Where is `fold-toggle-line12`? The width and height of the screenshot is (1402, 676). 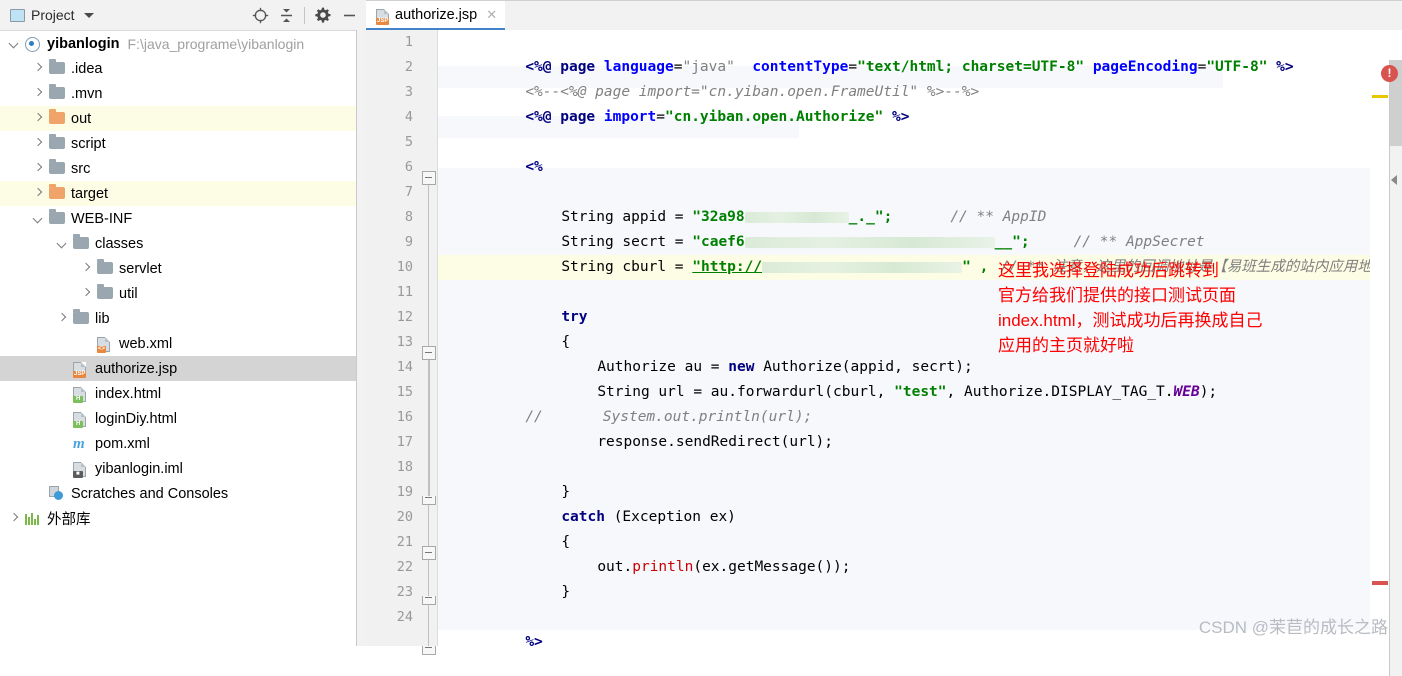 fold-toggle-line12 is located at coordinates (429, 353).